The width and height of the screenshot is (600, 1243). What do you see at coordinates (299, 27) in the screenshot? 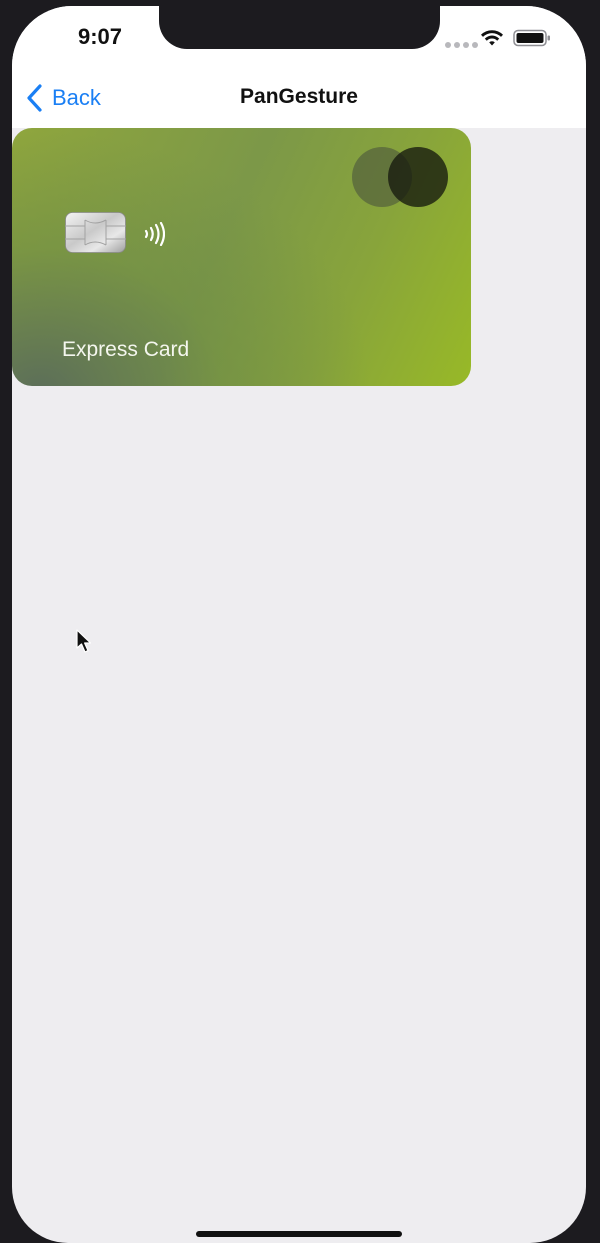
I see `notch` at bounding box center [299, 27].